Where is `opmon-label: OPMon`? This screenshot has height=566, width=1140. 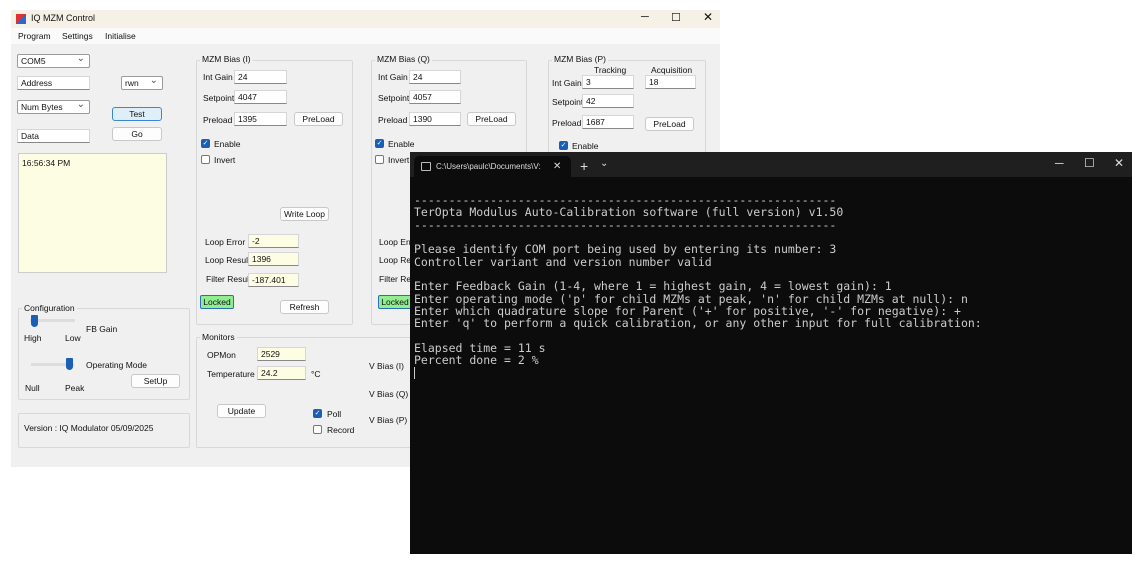
opmon-label: OPMon is located at coordinates (221, 355).